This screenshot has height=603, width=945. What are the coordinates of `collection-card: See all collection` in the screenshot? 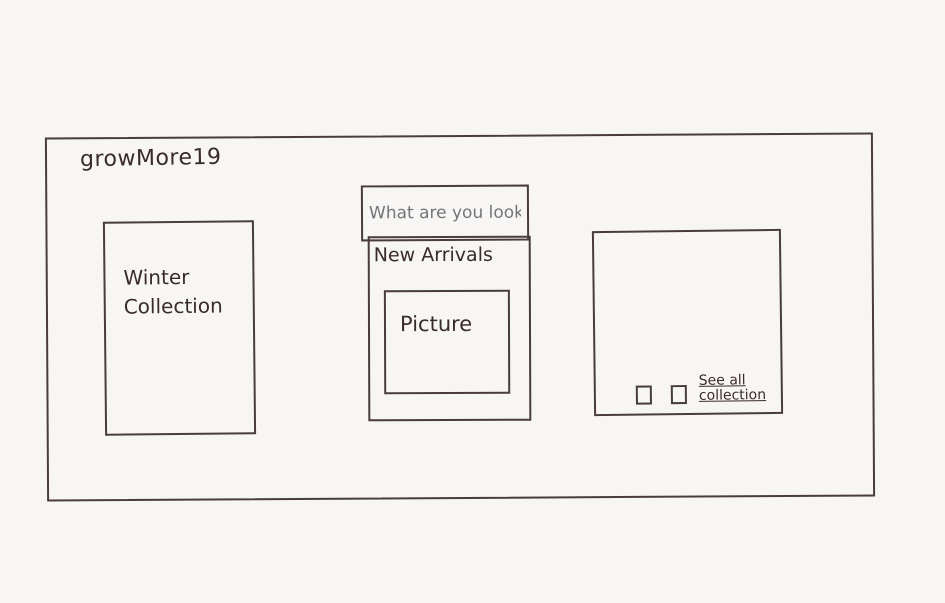 It's located at (687, 322).